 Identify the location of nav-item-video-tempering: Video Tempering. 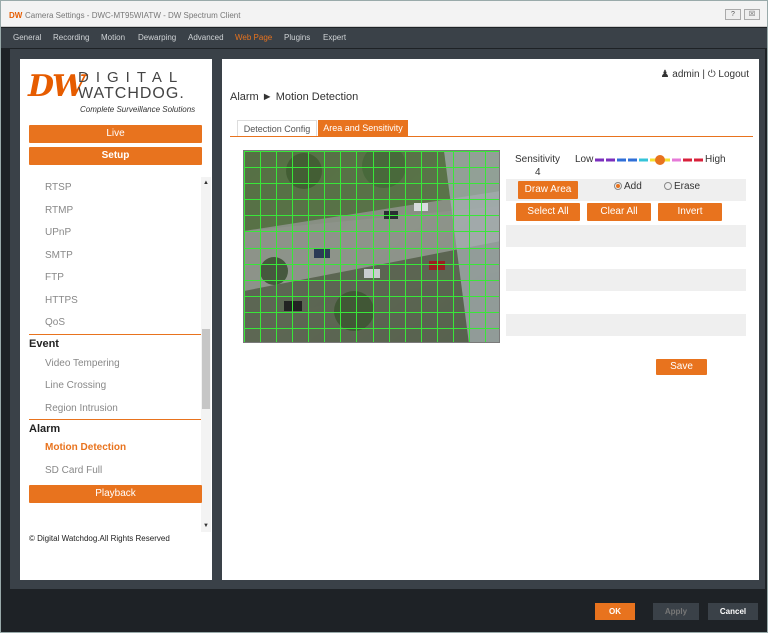
(82, 363).